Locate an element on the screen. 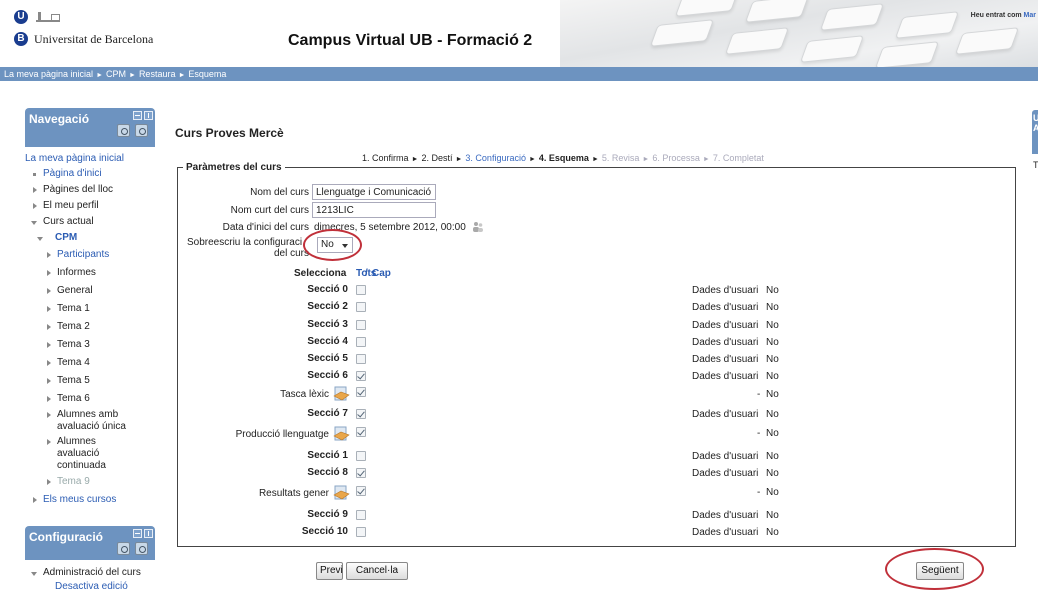 This screenshot has width=1038, height=592. section-label: Secció 1 is located at coordinates (327, 455).